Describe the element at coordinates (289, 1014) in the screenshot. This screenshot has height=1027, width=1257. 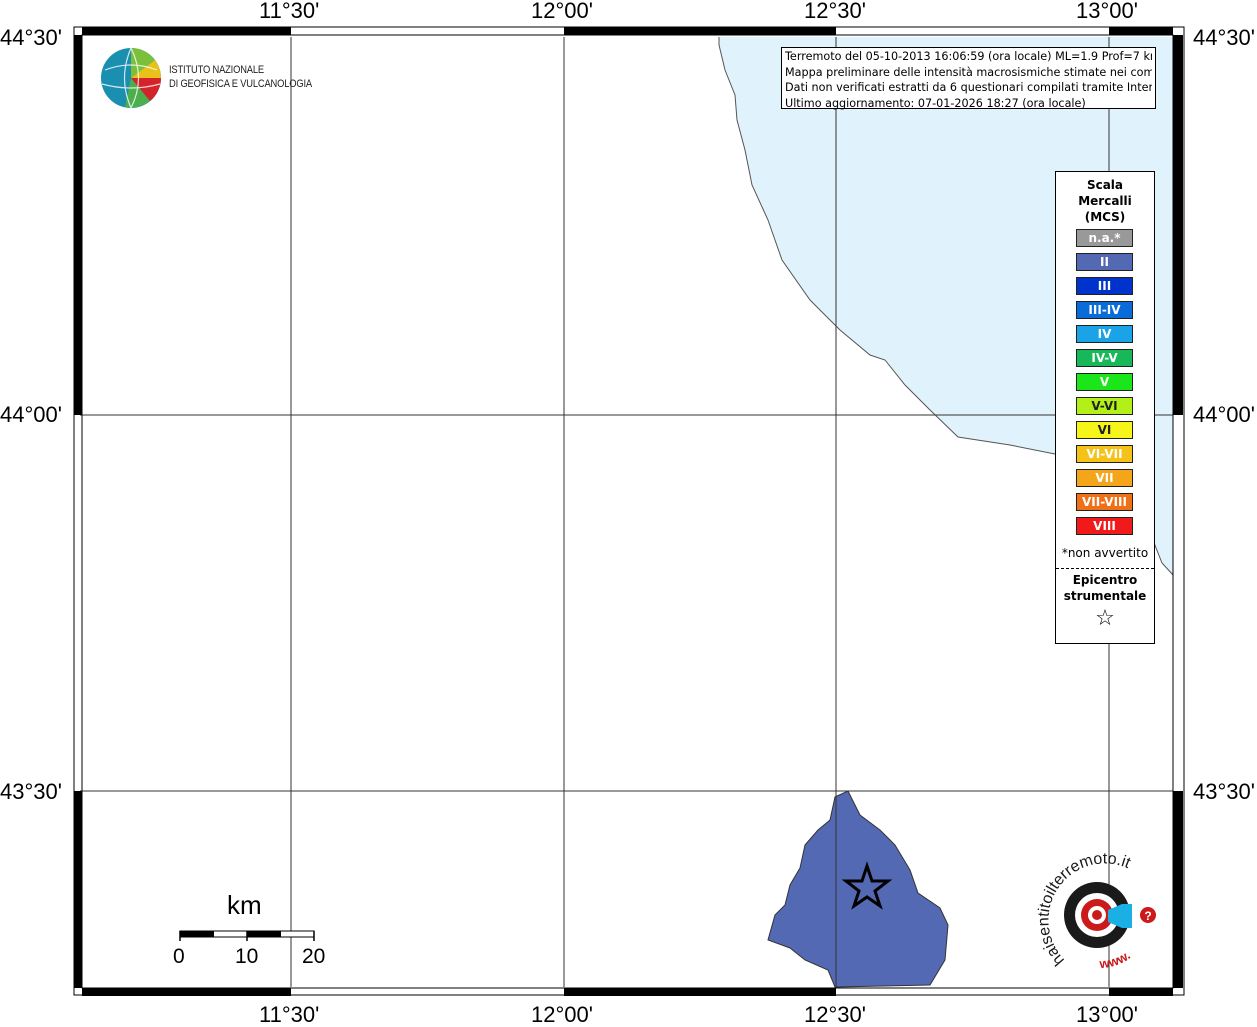
I see `lon-label-bottom-1: 11°30'` at that location.